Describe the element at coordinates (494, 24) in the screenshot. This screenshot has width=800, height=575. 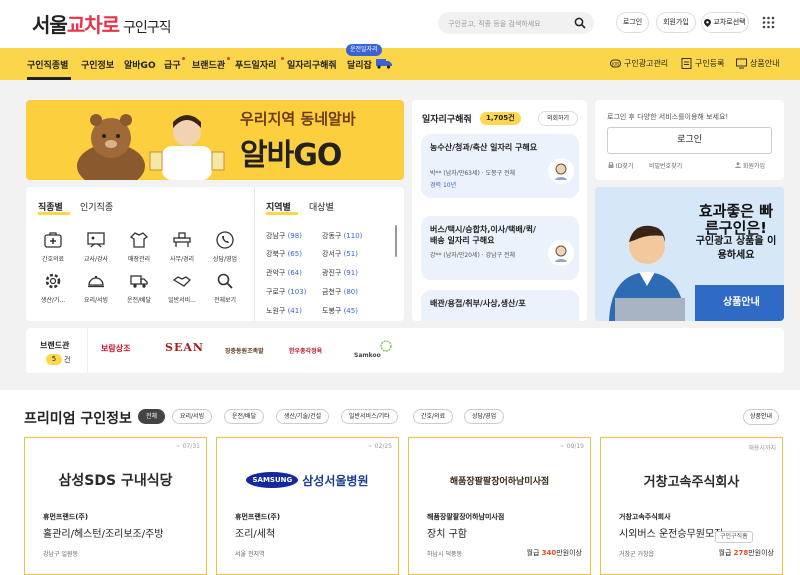
I see `search-placeholder: 구인공고, 직종 등을 검색하세요` at that location.